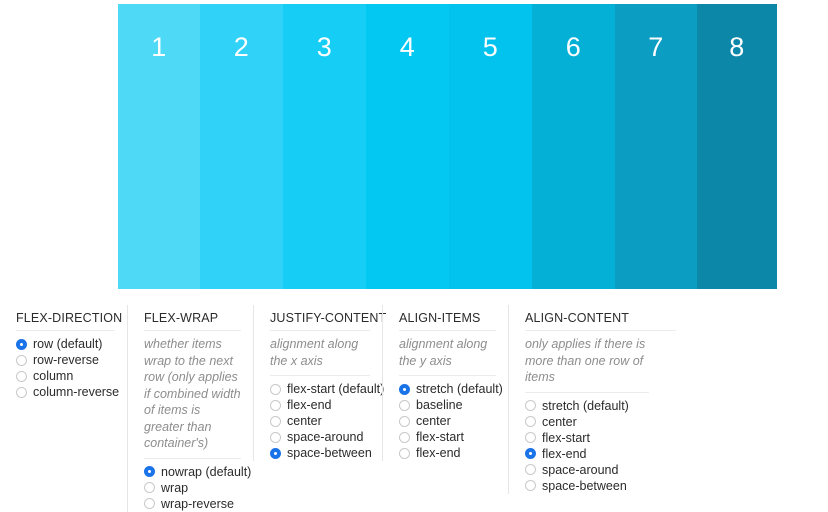 The image size is (828, 512). I want to click on radio-group-flex-wrap: nowrap (default) wrap wrap-reverse, so click(197, 488).